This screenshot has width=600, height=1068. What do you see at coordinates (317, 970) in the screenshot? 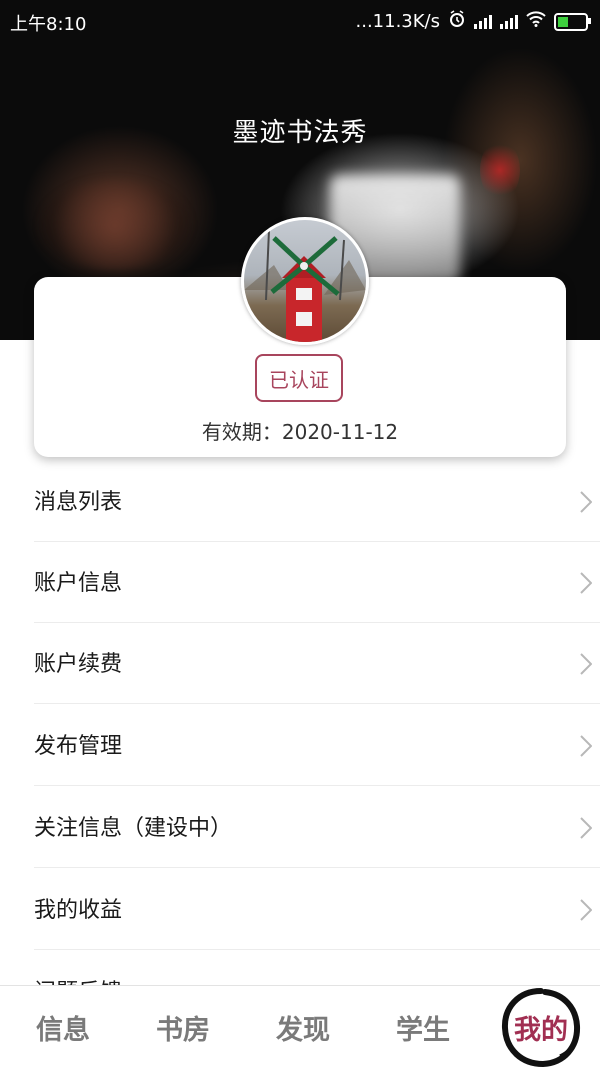
I see `menu-item-feedback: 问题反馈` at bounding box center [317, 970].